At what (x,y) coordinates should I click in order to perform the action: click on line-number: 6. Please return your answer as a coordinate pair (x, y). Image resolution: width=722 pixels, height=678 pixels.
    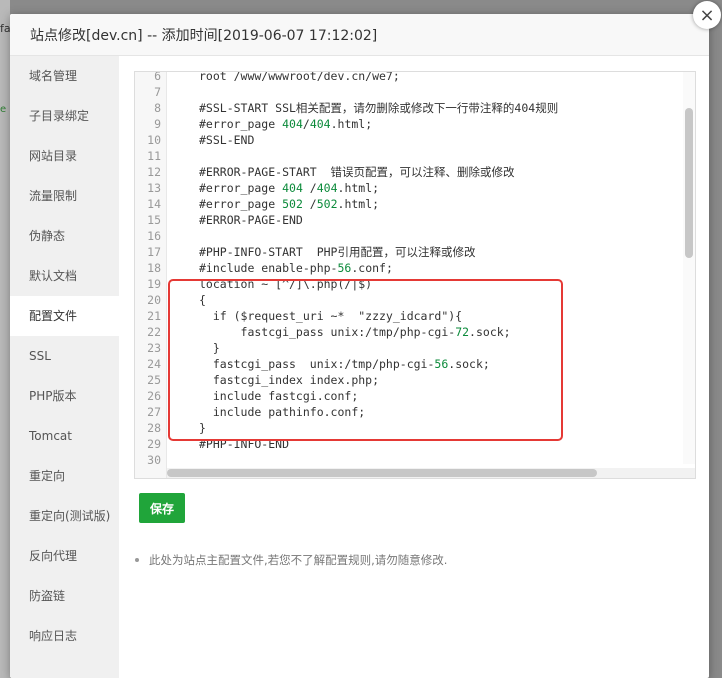
    Looking at the image, I should click on (157, 77).